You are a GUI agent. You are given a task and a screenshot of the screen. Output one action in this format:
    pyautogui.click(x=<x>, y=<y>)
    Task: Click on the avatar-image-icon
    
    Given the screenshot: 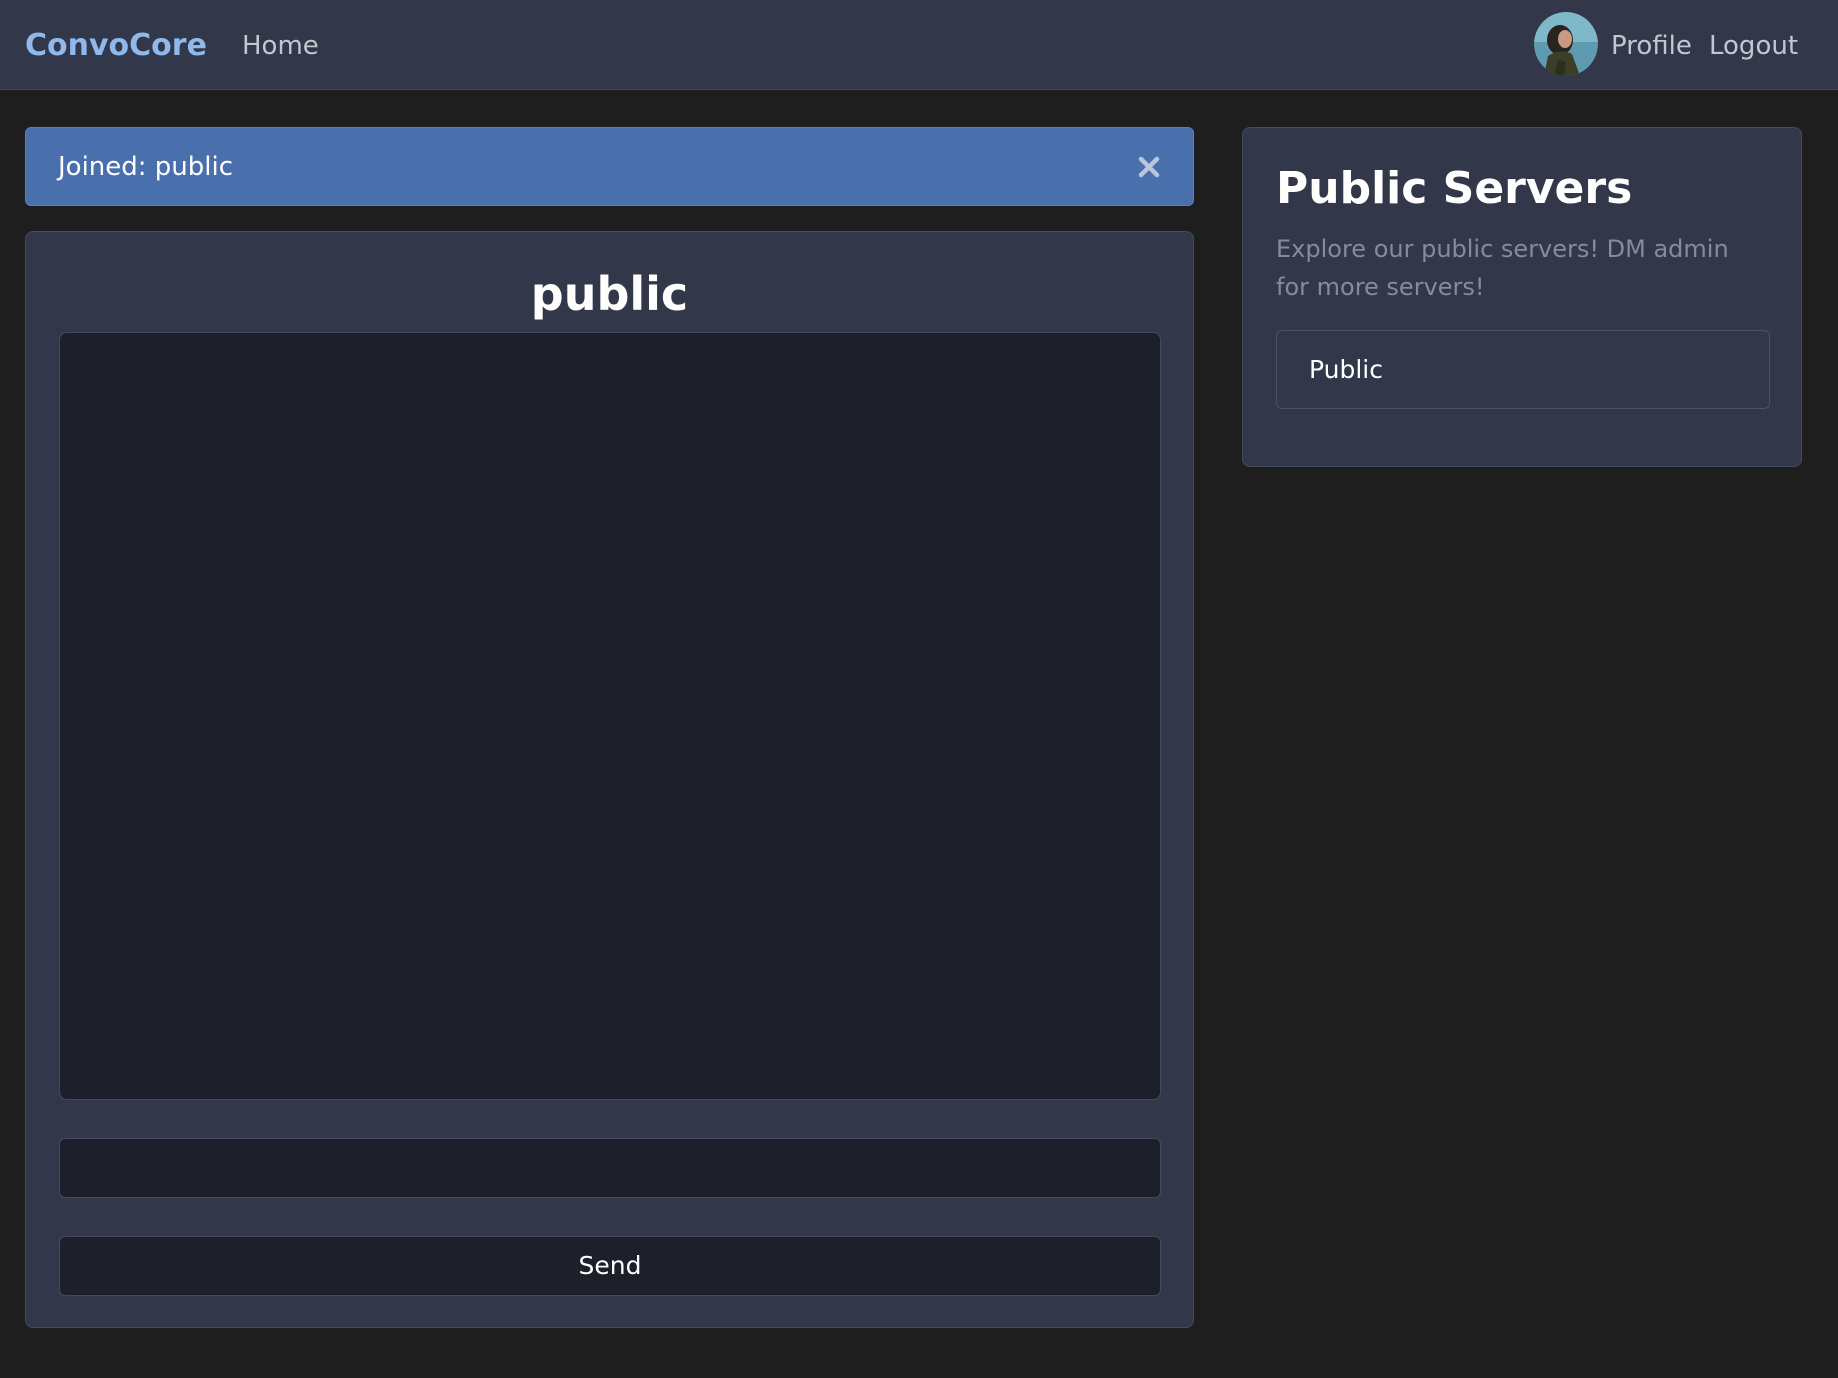 What is the action you would take?
    pyautogui.click(x=1566, y=44)
    